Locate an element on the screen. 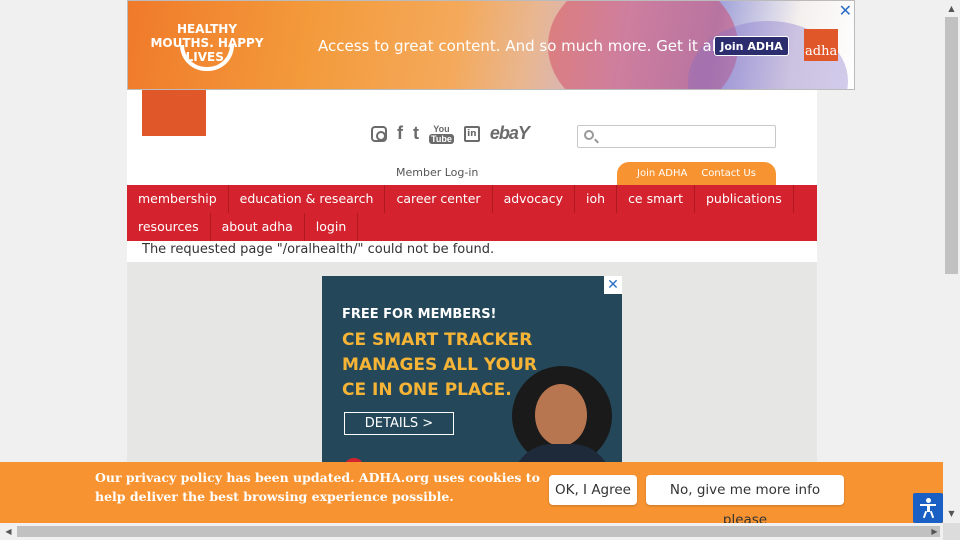  top-links-tab: Join ADHA Contact Us is located at coordinates (696, 173).